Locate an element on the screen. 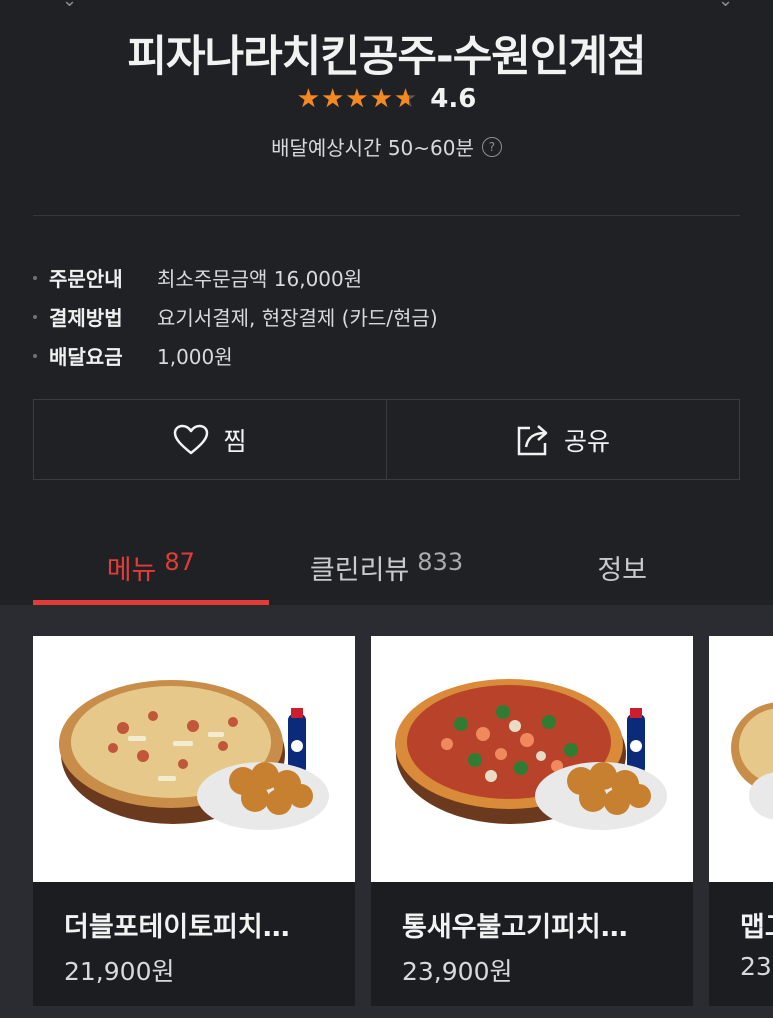 The image size is (773, 1018). tab-label: 메뉴 is located at coordinates (131, 570).